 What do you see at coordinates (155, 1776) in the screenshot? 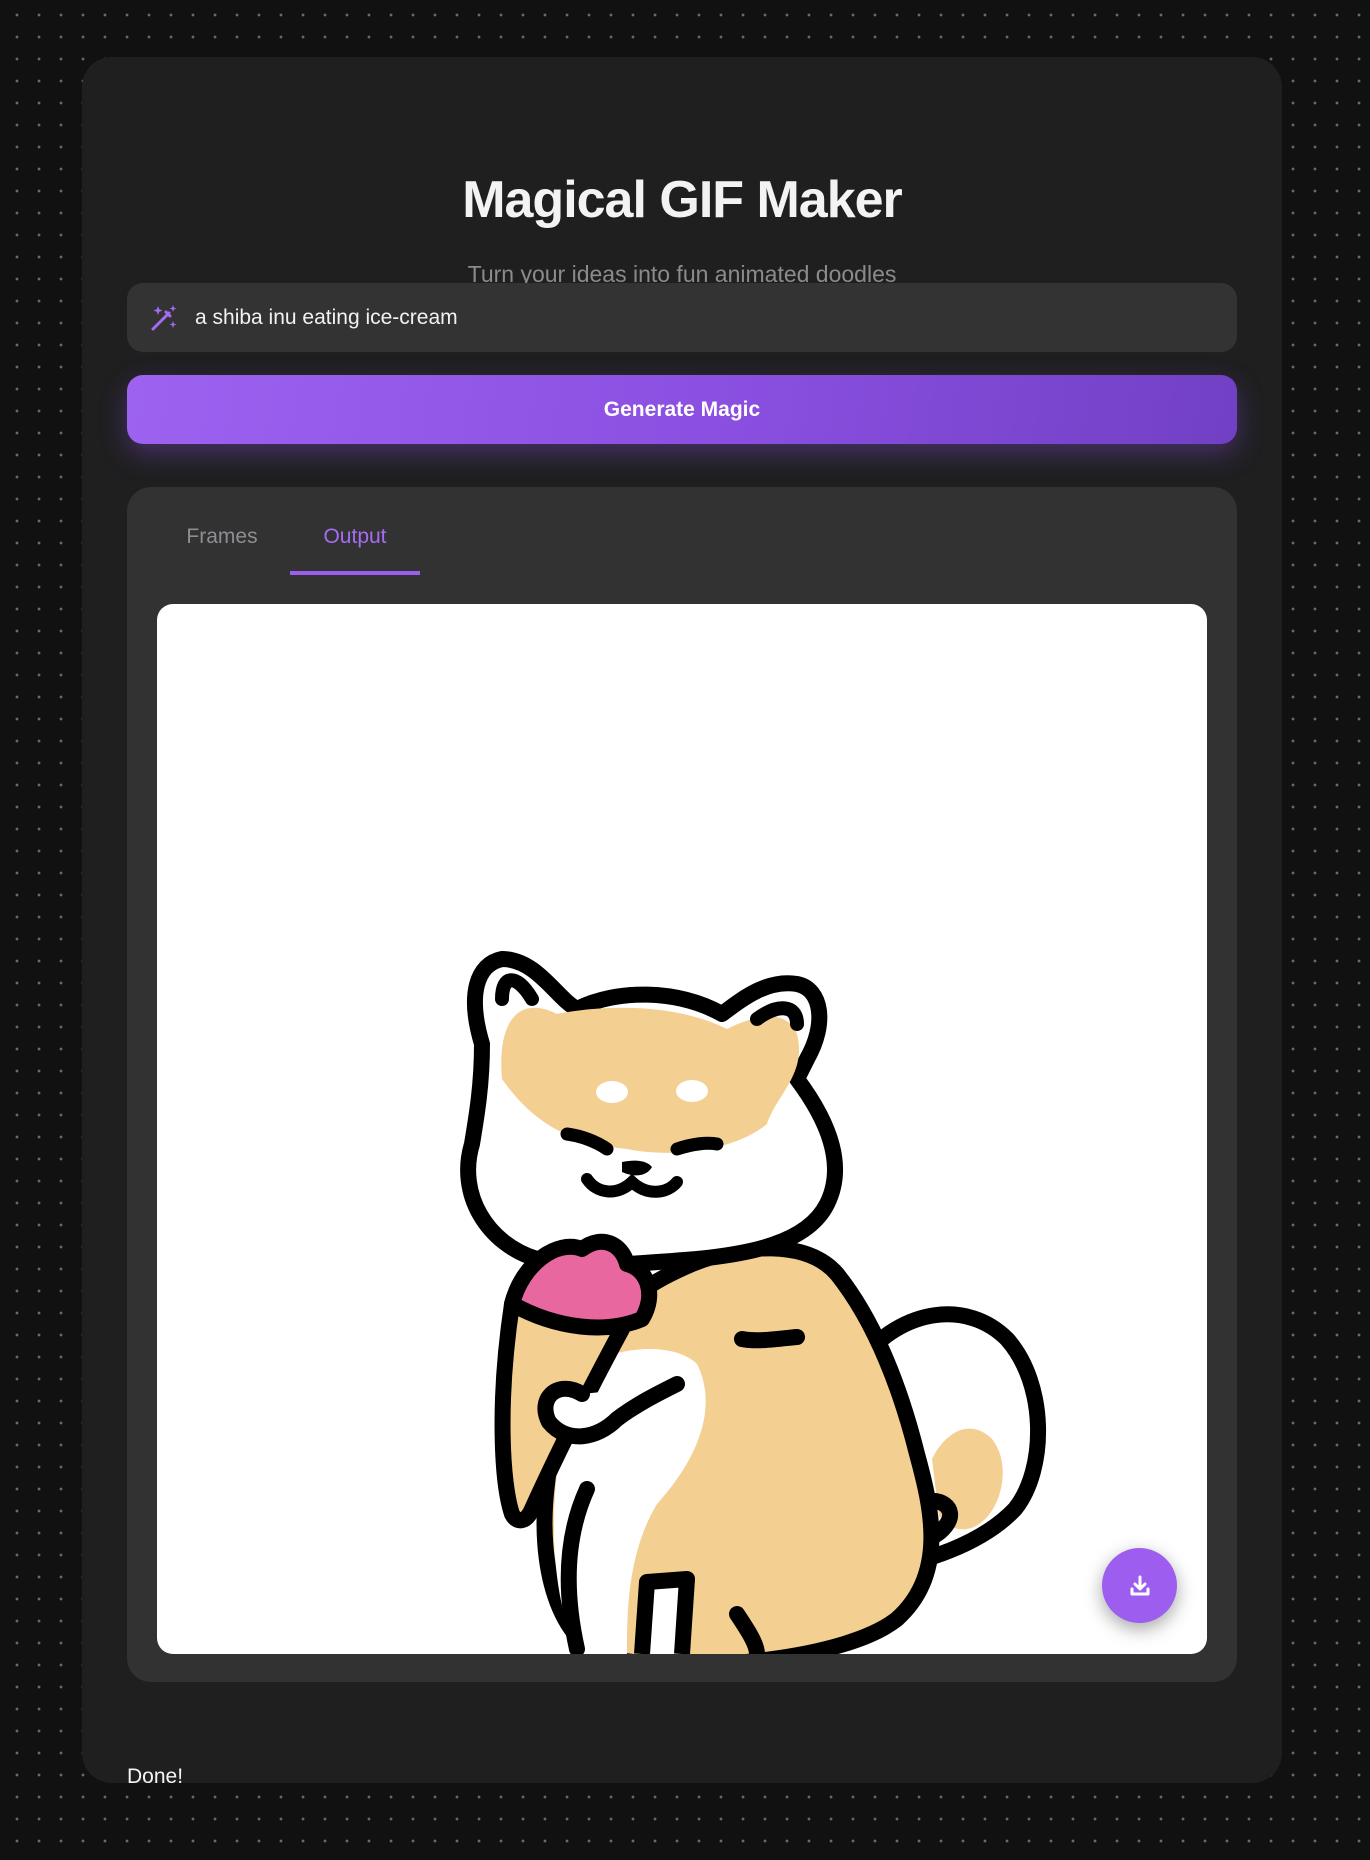
I see `status-text: Done!` at bounding box center [155, 1776].